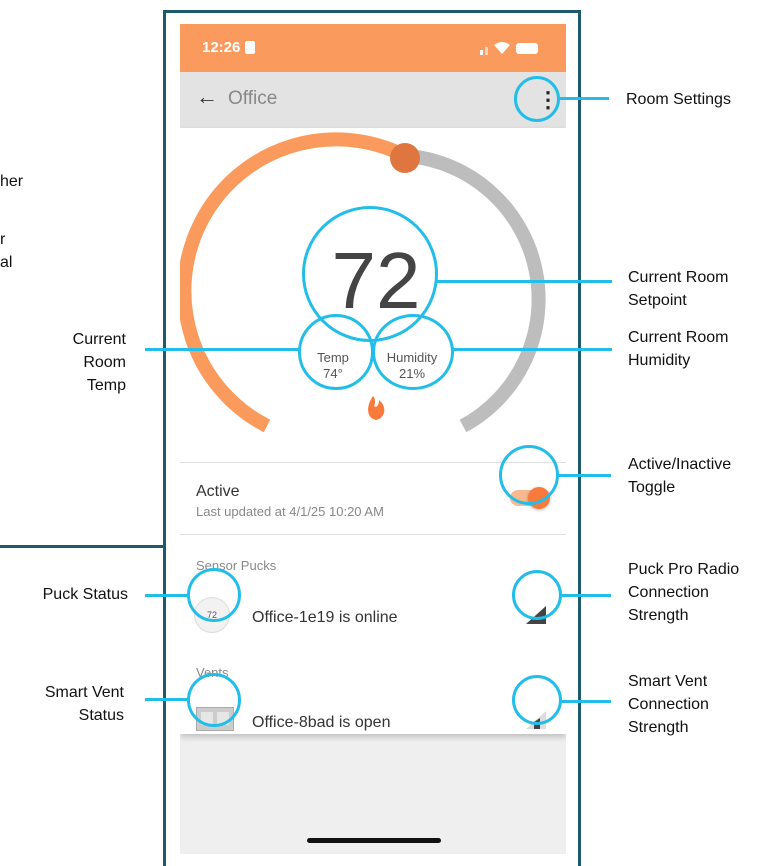  I want to click on back-arrow-icon: ←, so click(207, 97).